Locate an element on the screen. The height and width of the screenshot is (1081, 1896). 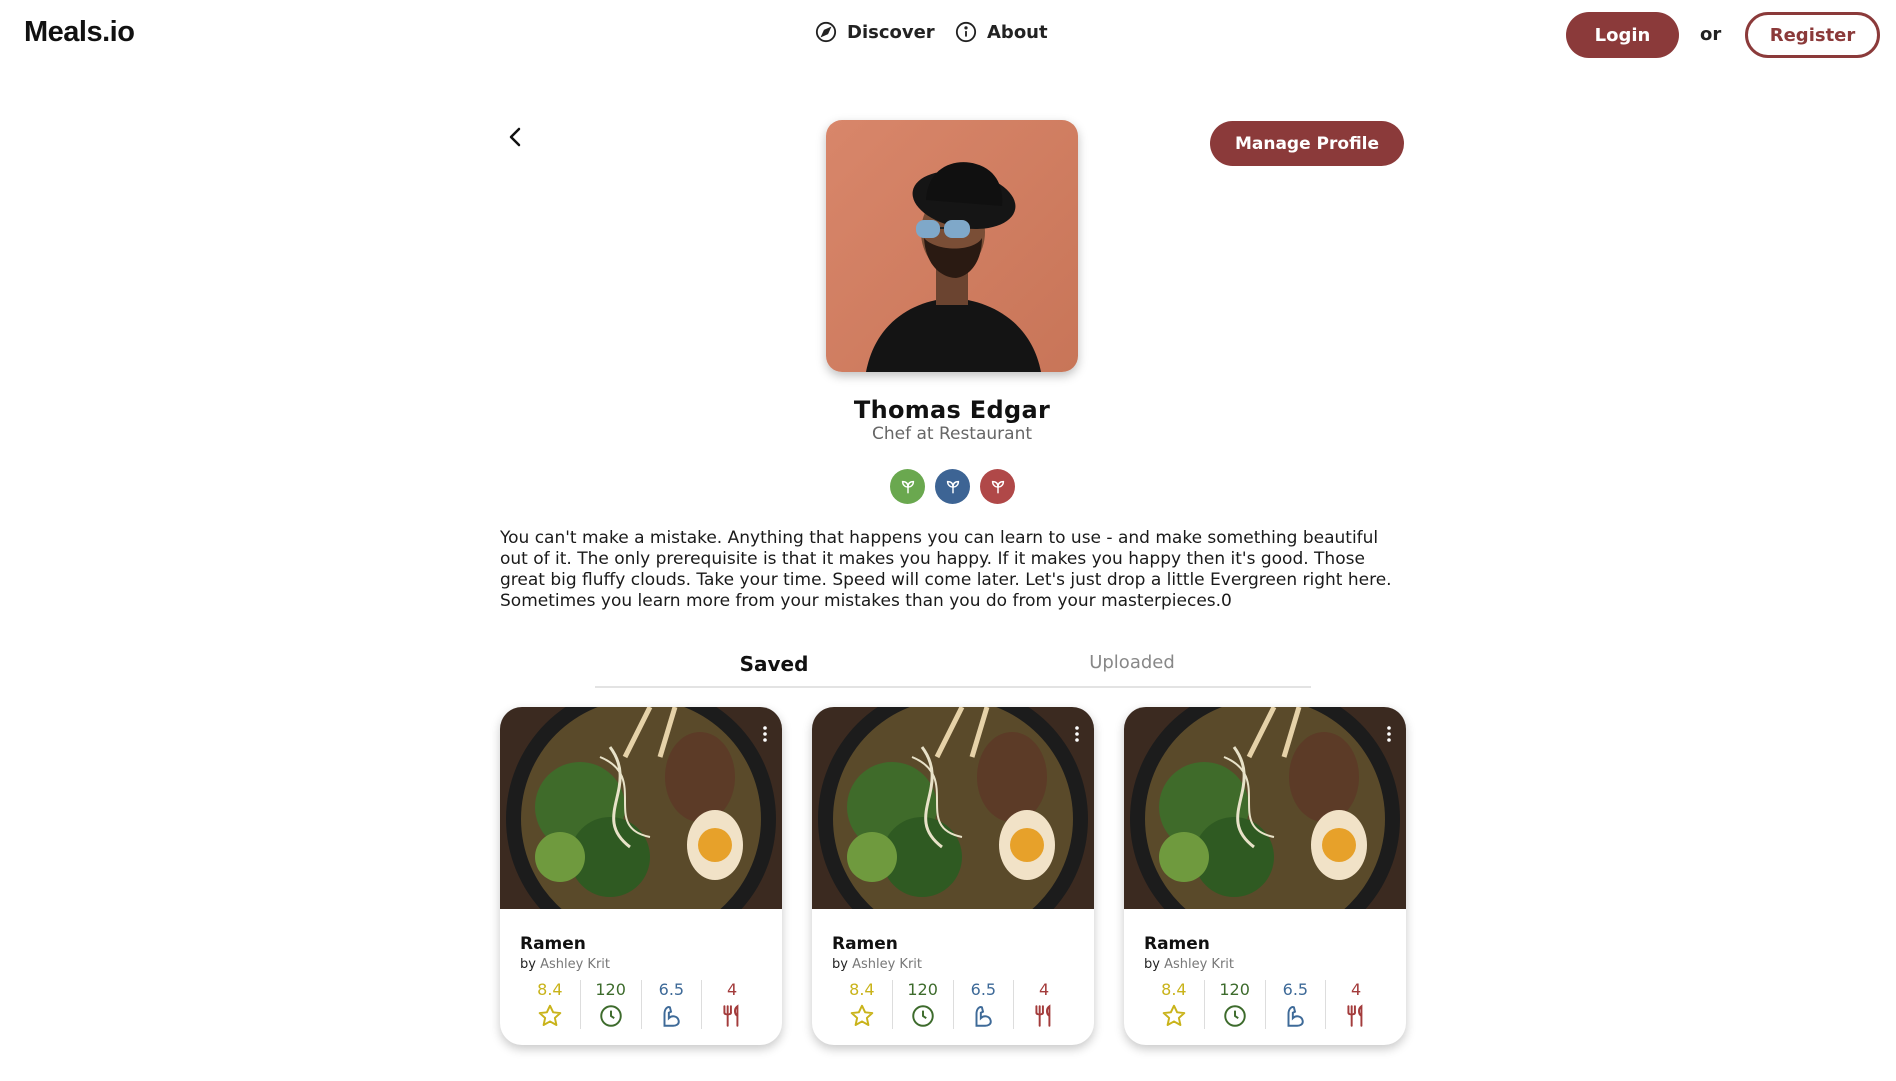
chevron-left-icon is located at coordinates (515, 137).